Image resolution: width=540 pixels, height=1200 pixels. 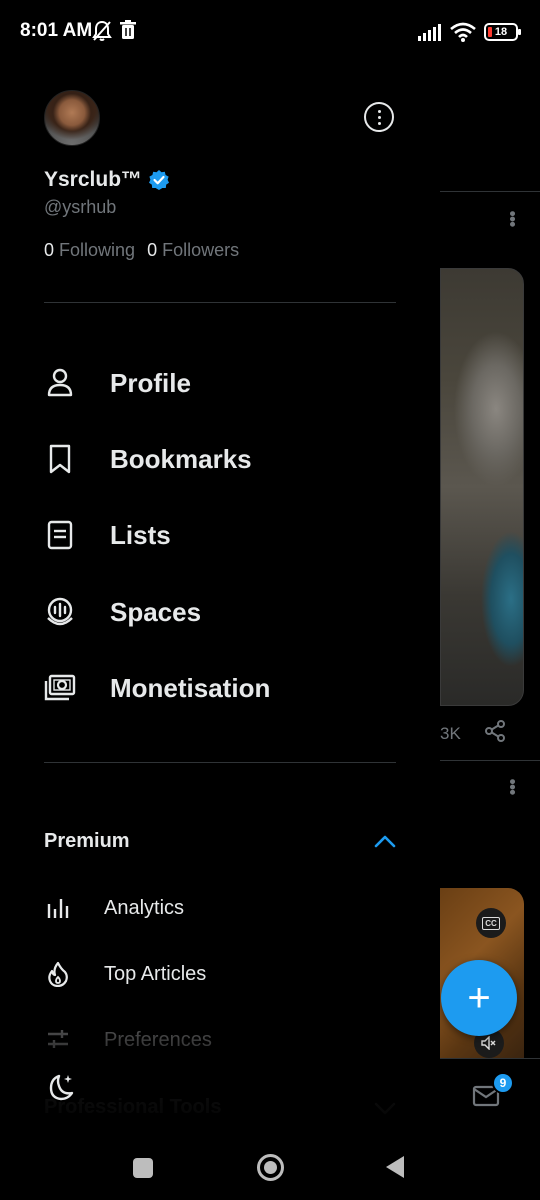 I want to click on sub-item-top-articles: Top Articles, so click(x=224, y=974).